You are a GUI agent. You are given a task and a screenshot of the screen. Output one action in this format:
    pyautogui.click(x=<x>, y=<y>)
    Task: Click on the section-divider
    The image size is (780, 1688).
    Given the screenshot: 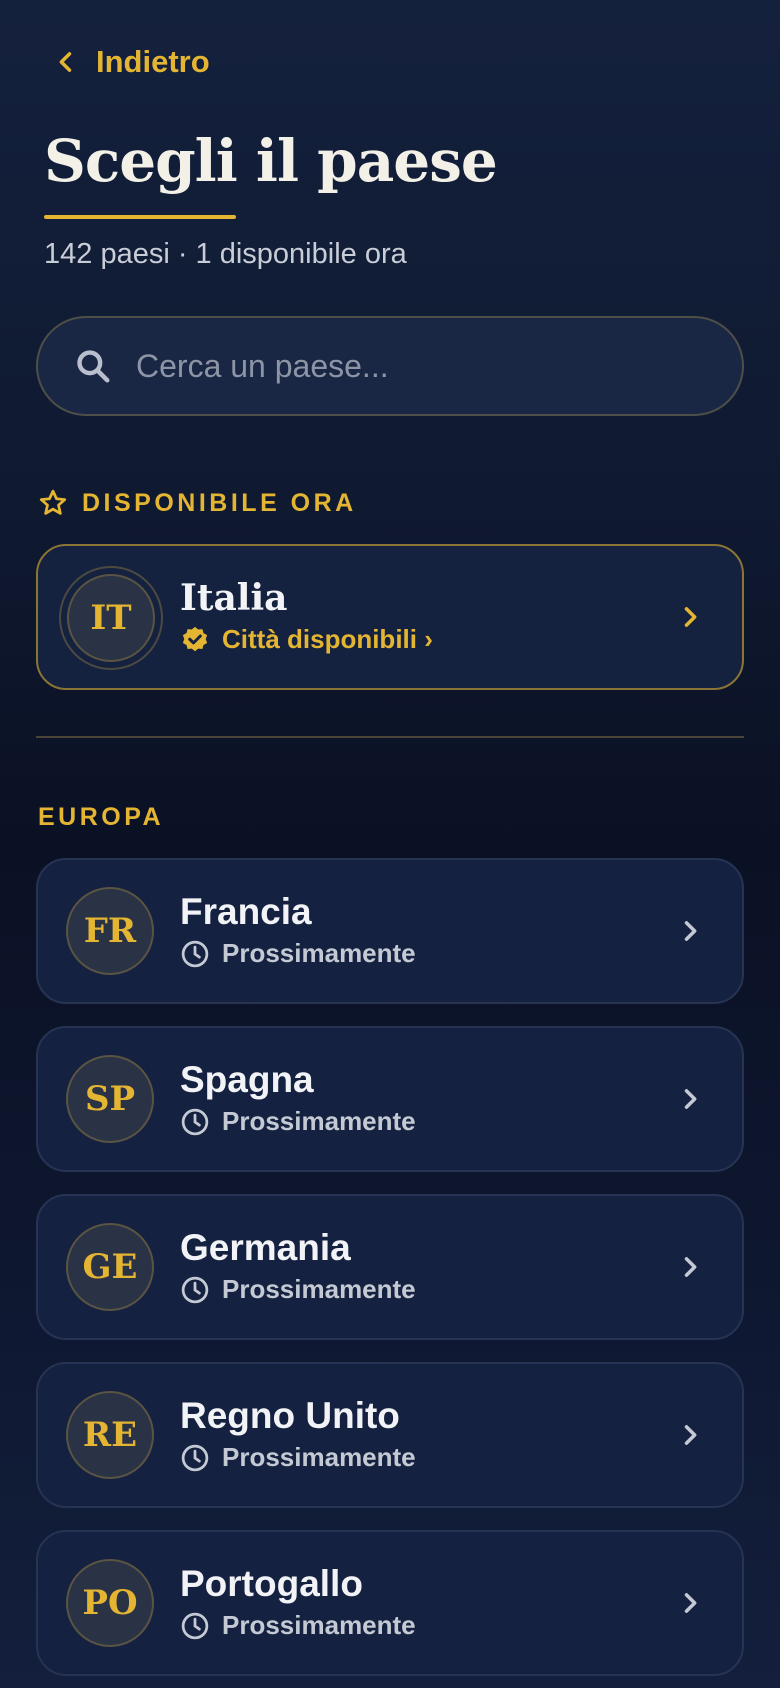 What is the action you would take?
    pyautogui.click(x=390, y=737)
    